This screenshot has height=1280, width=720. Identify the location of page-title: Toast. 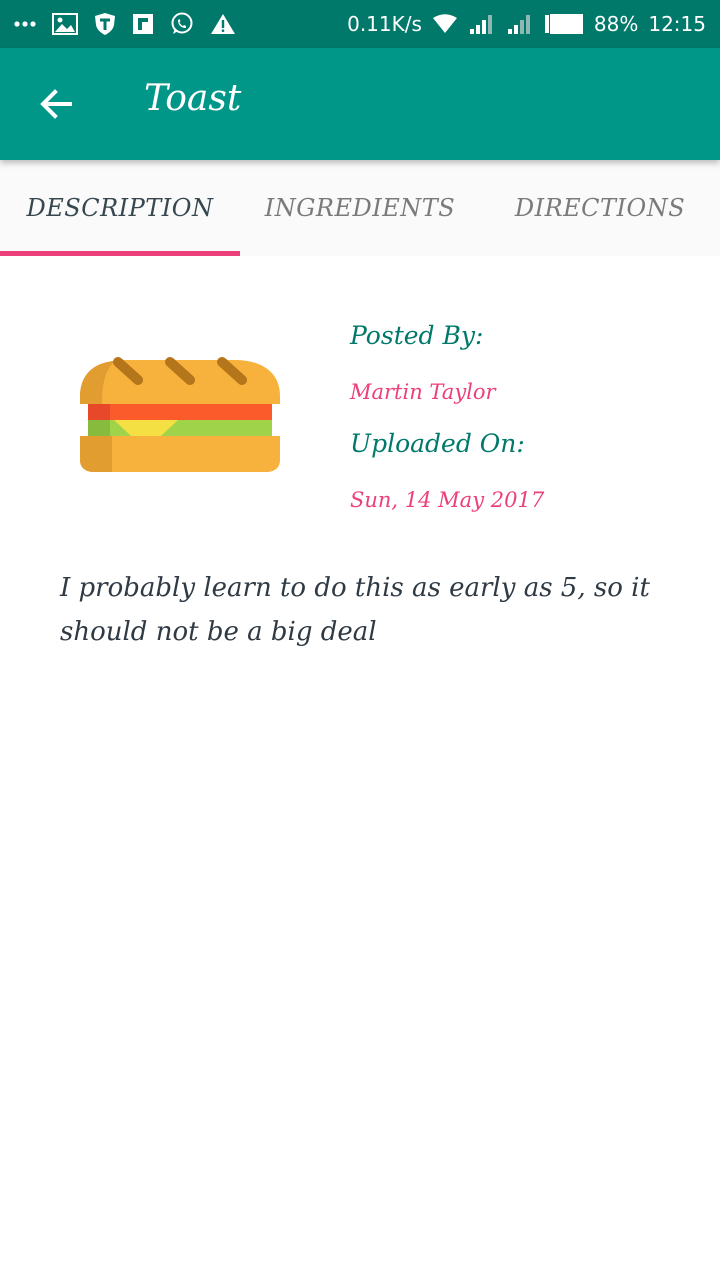
(193, 98).